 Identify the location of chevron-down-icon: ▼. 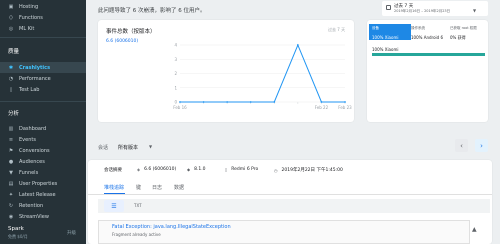
(151, 146).